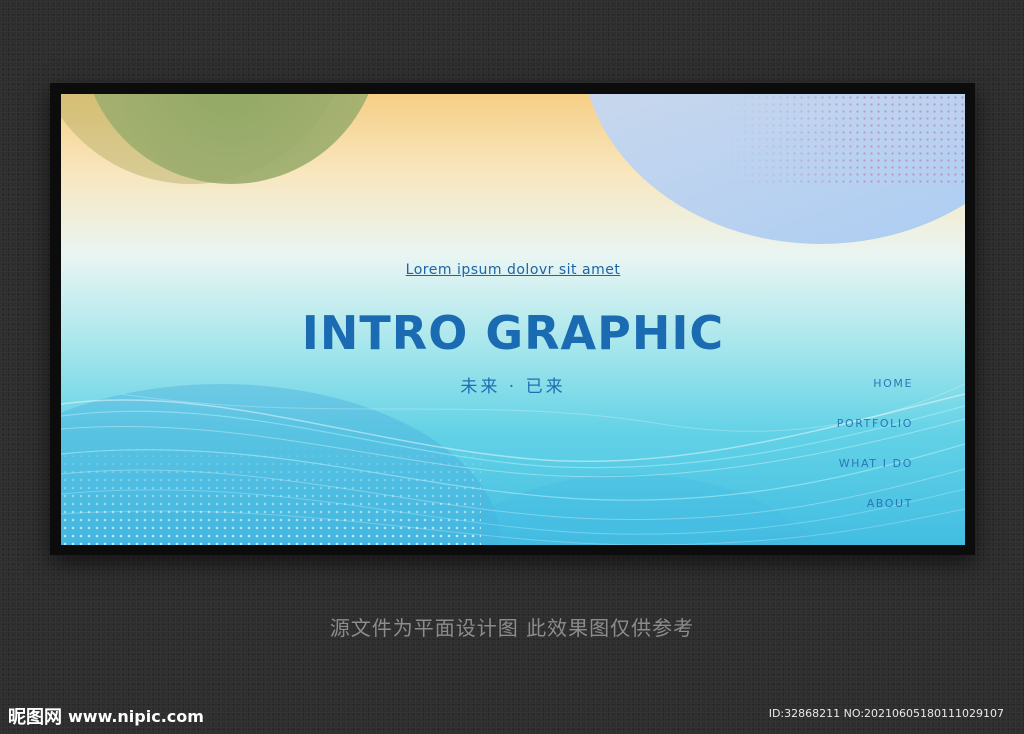 The width and height of the screenshot is (1024, 734). What do you see at coordinates (875, 437) in the screenshot?
I see `nav-item-portfolio: PORTFOLIO` at bounding box center [875, 437].